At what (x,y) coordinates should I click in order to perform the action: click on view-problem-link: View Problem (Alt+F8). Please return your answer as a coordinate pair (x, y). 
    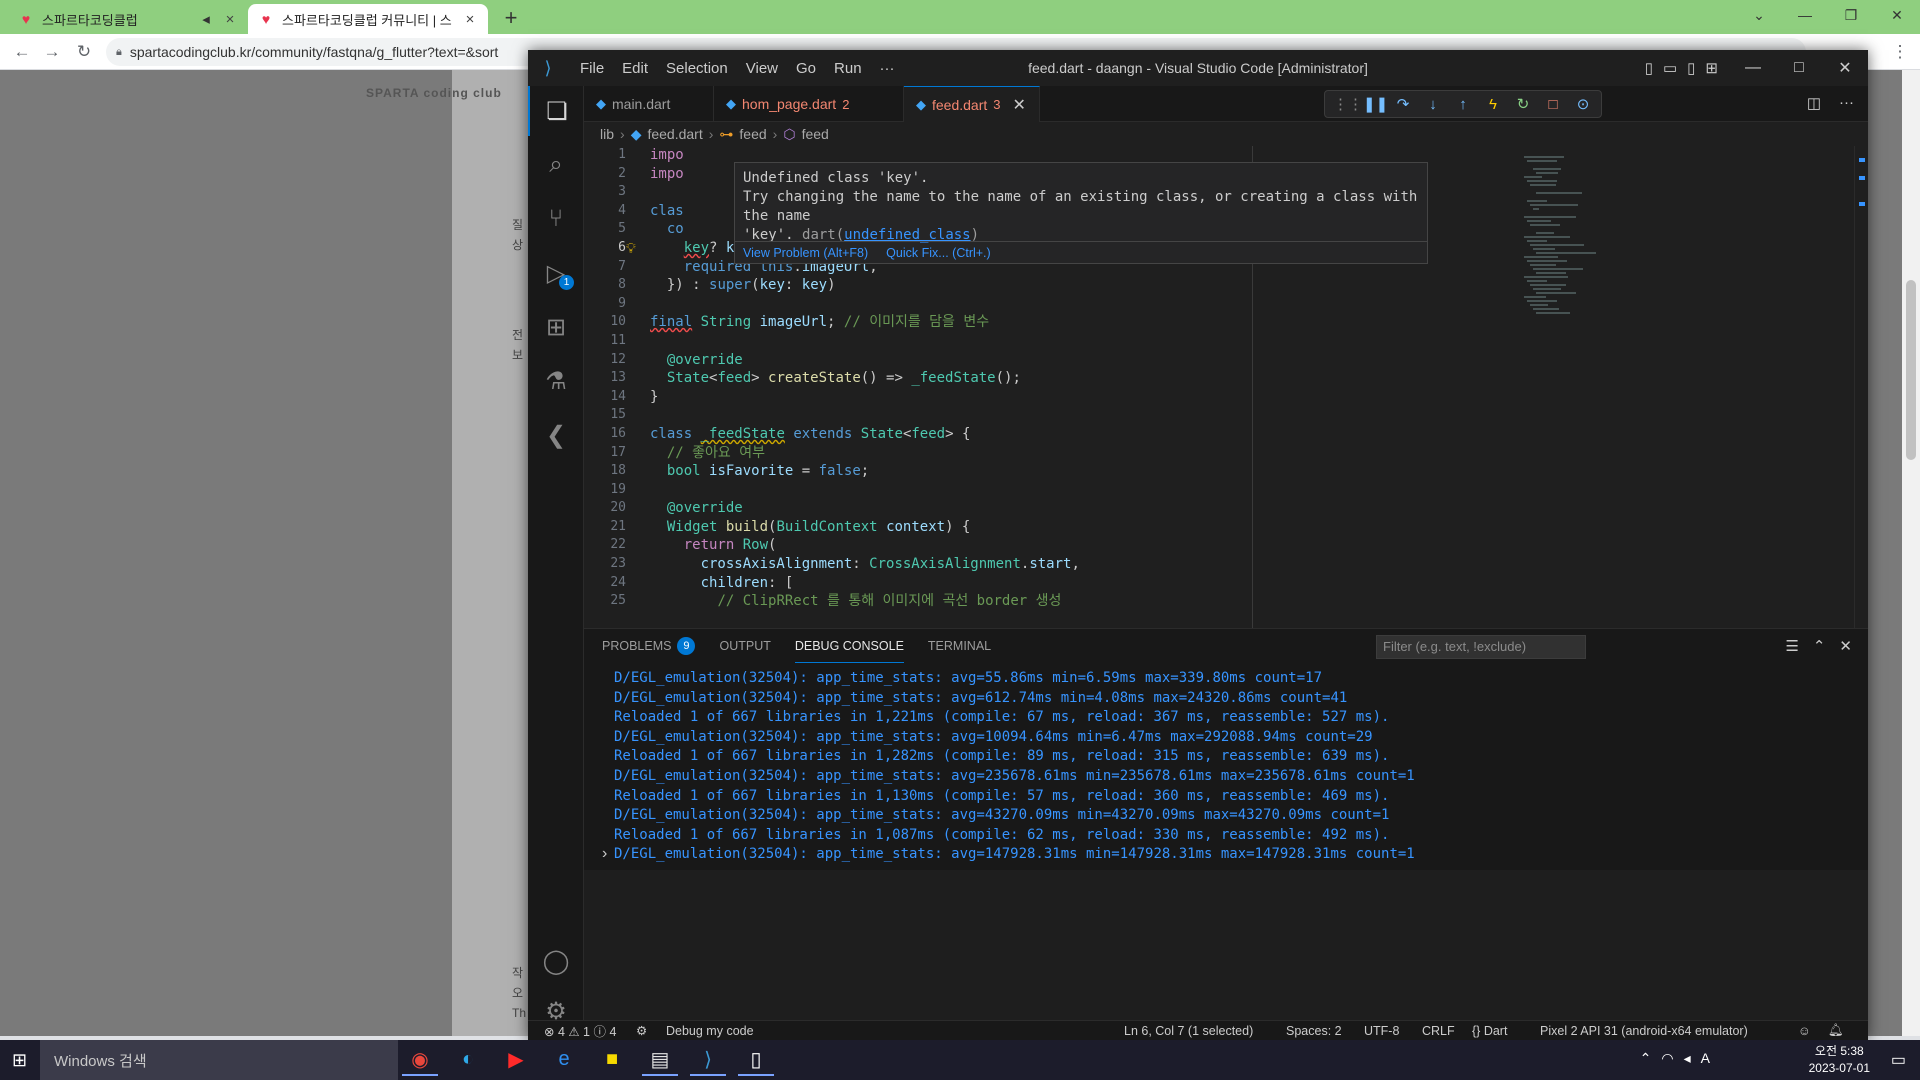
    Looking at the image, I should click on (805, 253).